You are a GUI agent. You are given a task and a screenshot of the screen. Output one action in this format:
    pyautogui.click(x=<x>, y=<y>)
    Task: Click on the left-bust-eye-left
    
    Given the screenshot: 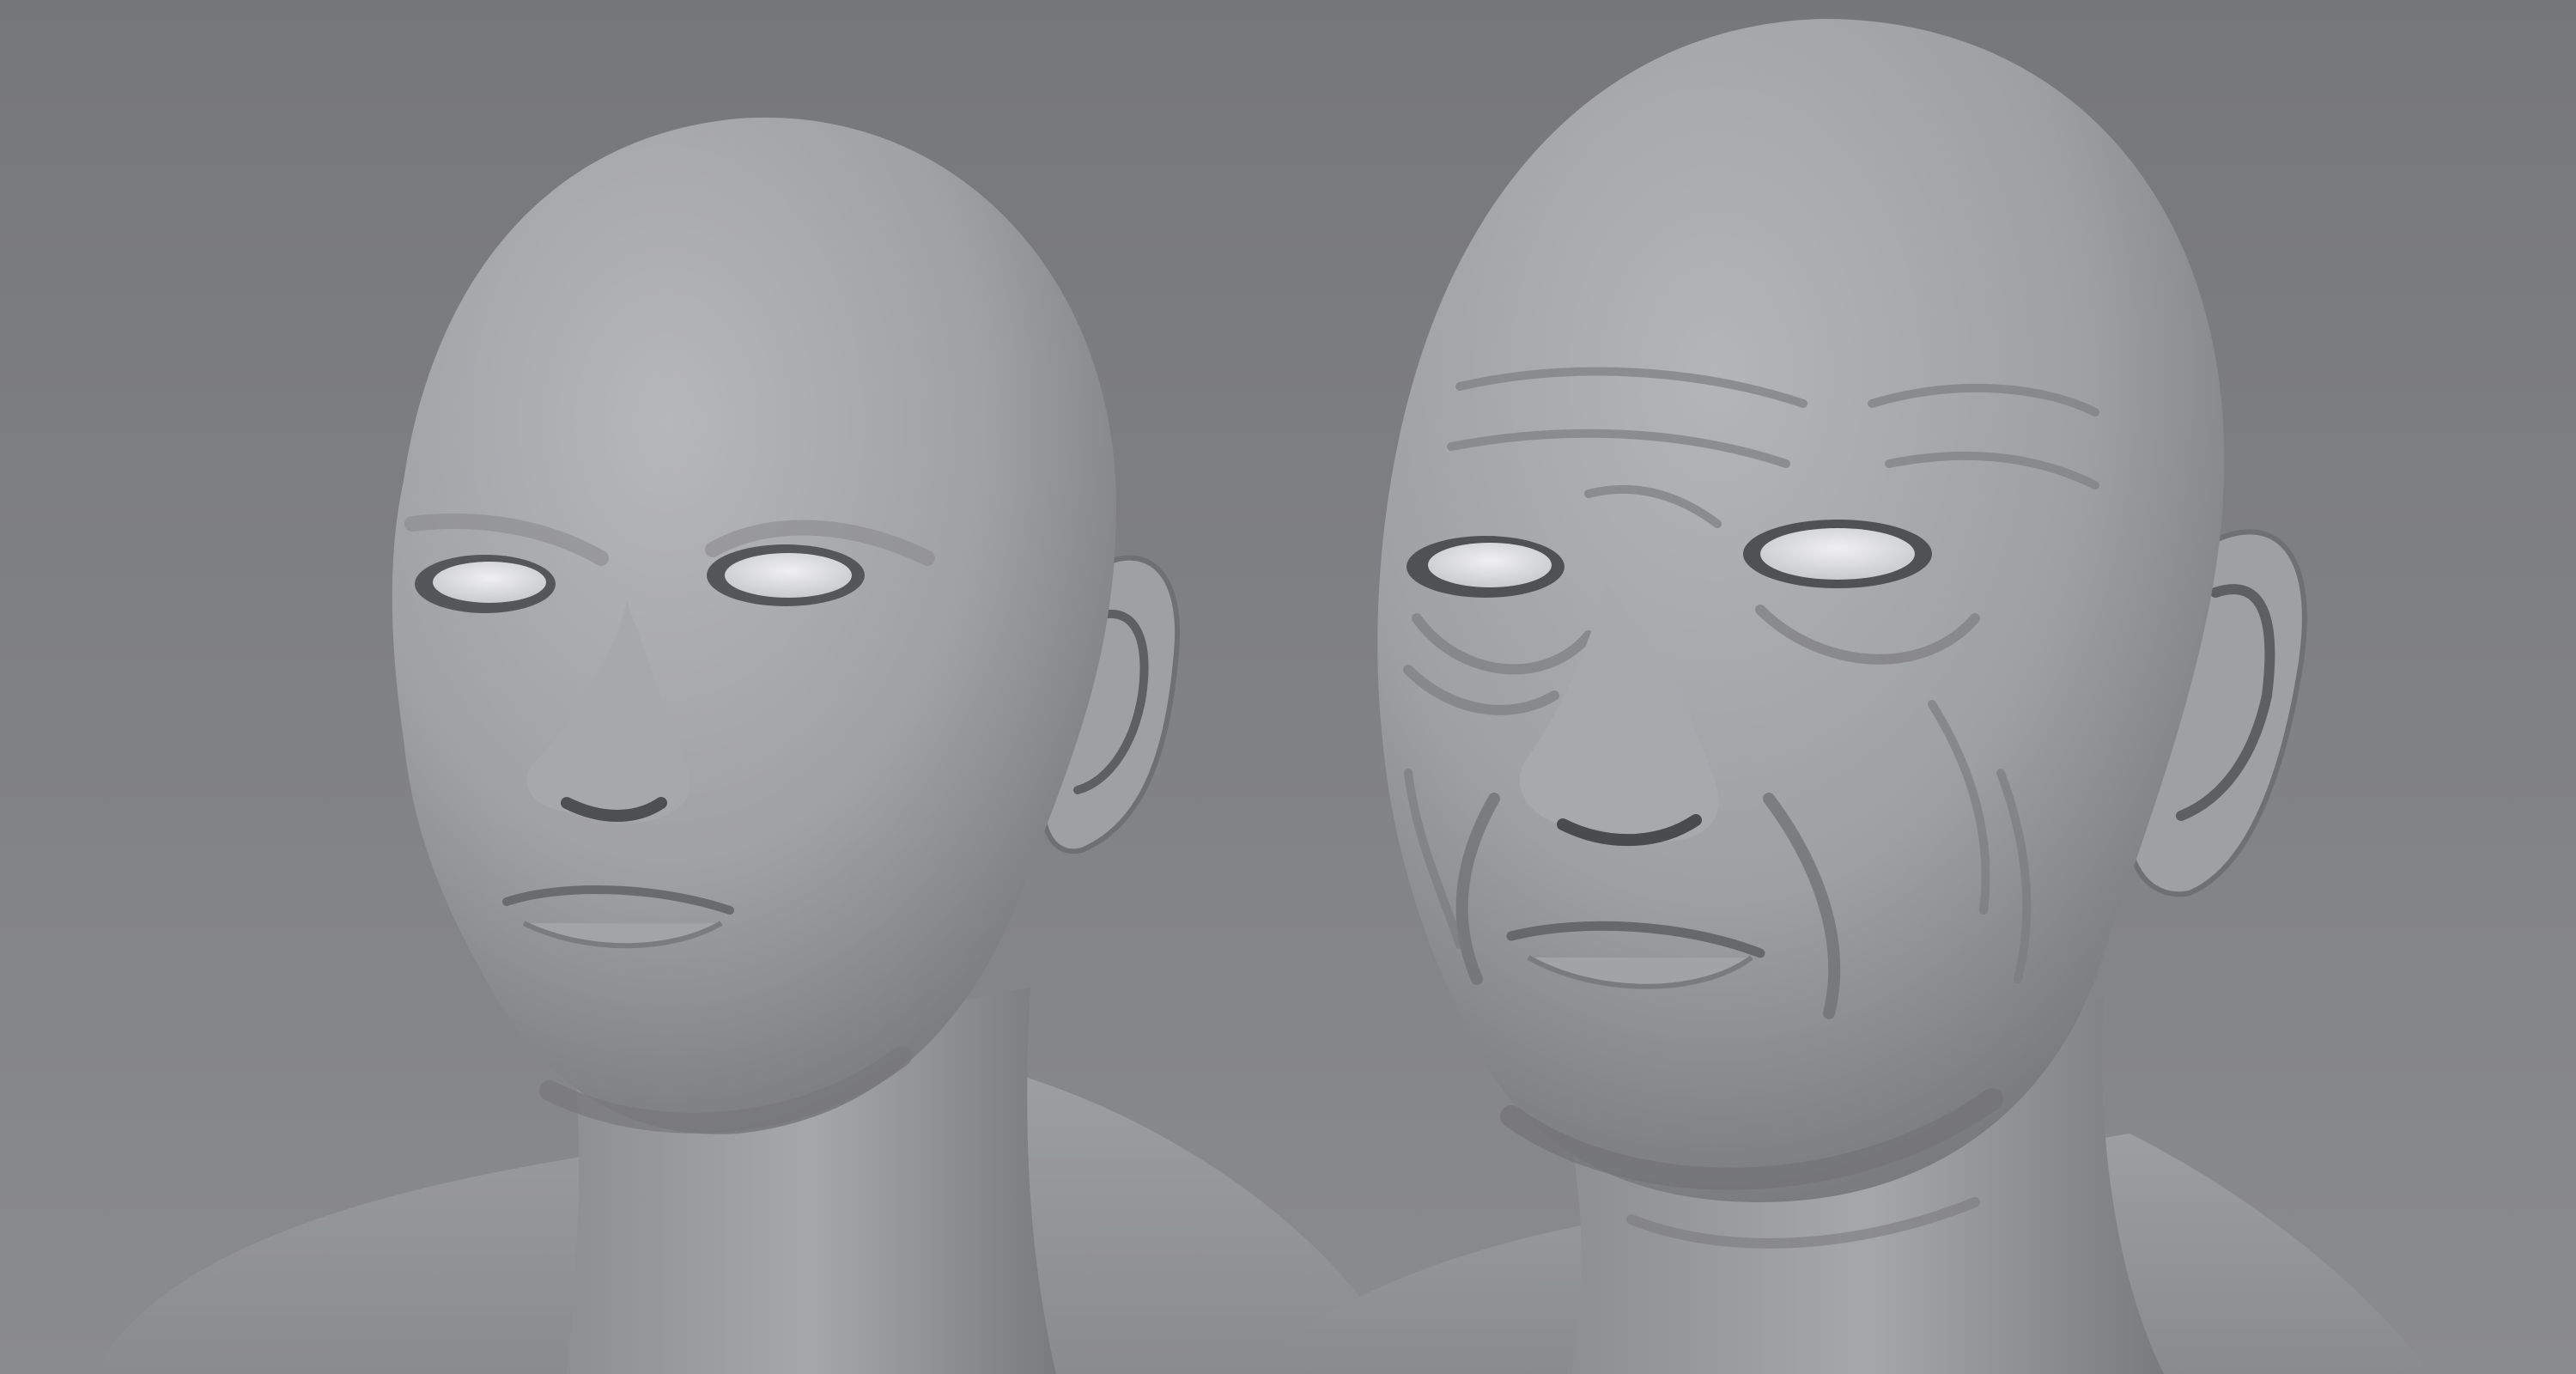 What is the action you would take?
    pyautogui.click(x=788, y=575)
    